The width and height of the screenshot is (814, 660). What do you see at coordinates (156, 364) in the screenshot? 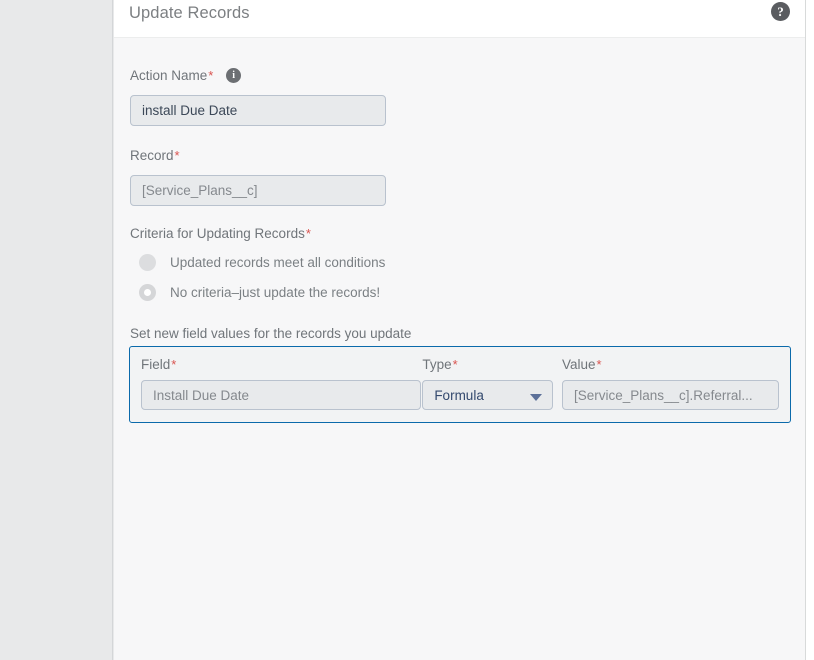
I see `field-label-text: Field` at bounding box center [156, 364].